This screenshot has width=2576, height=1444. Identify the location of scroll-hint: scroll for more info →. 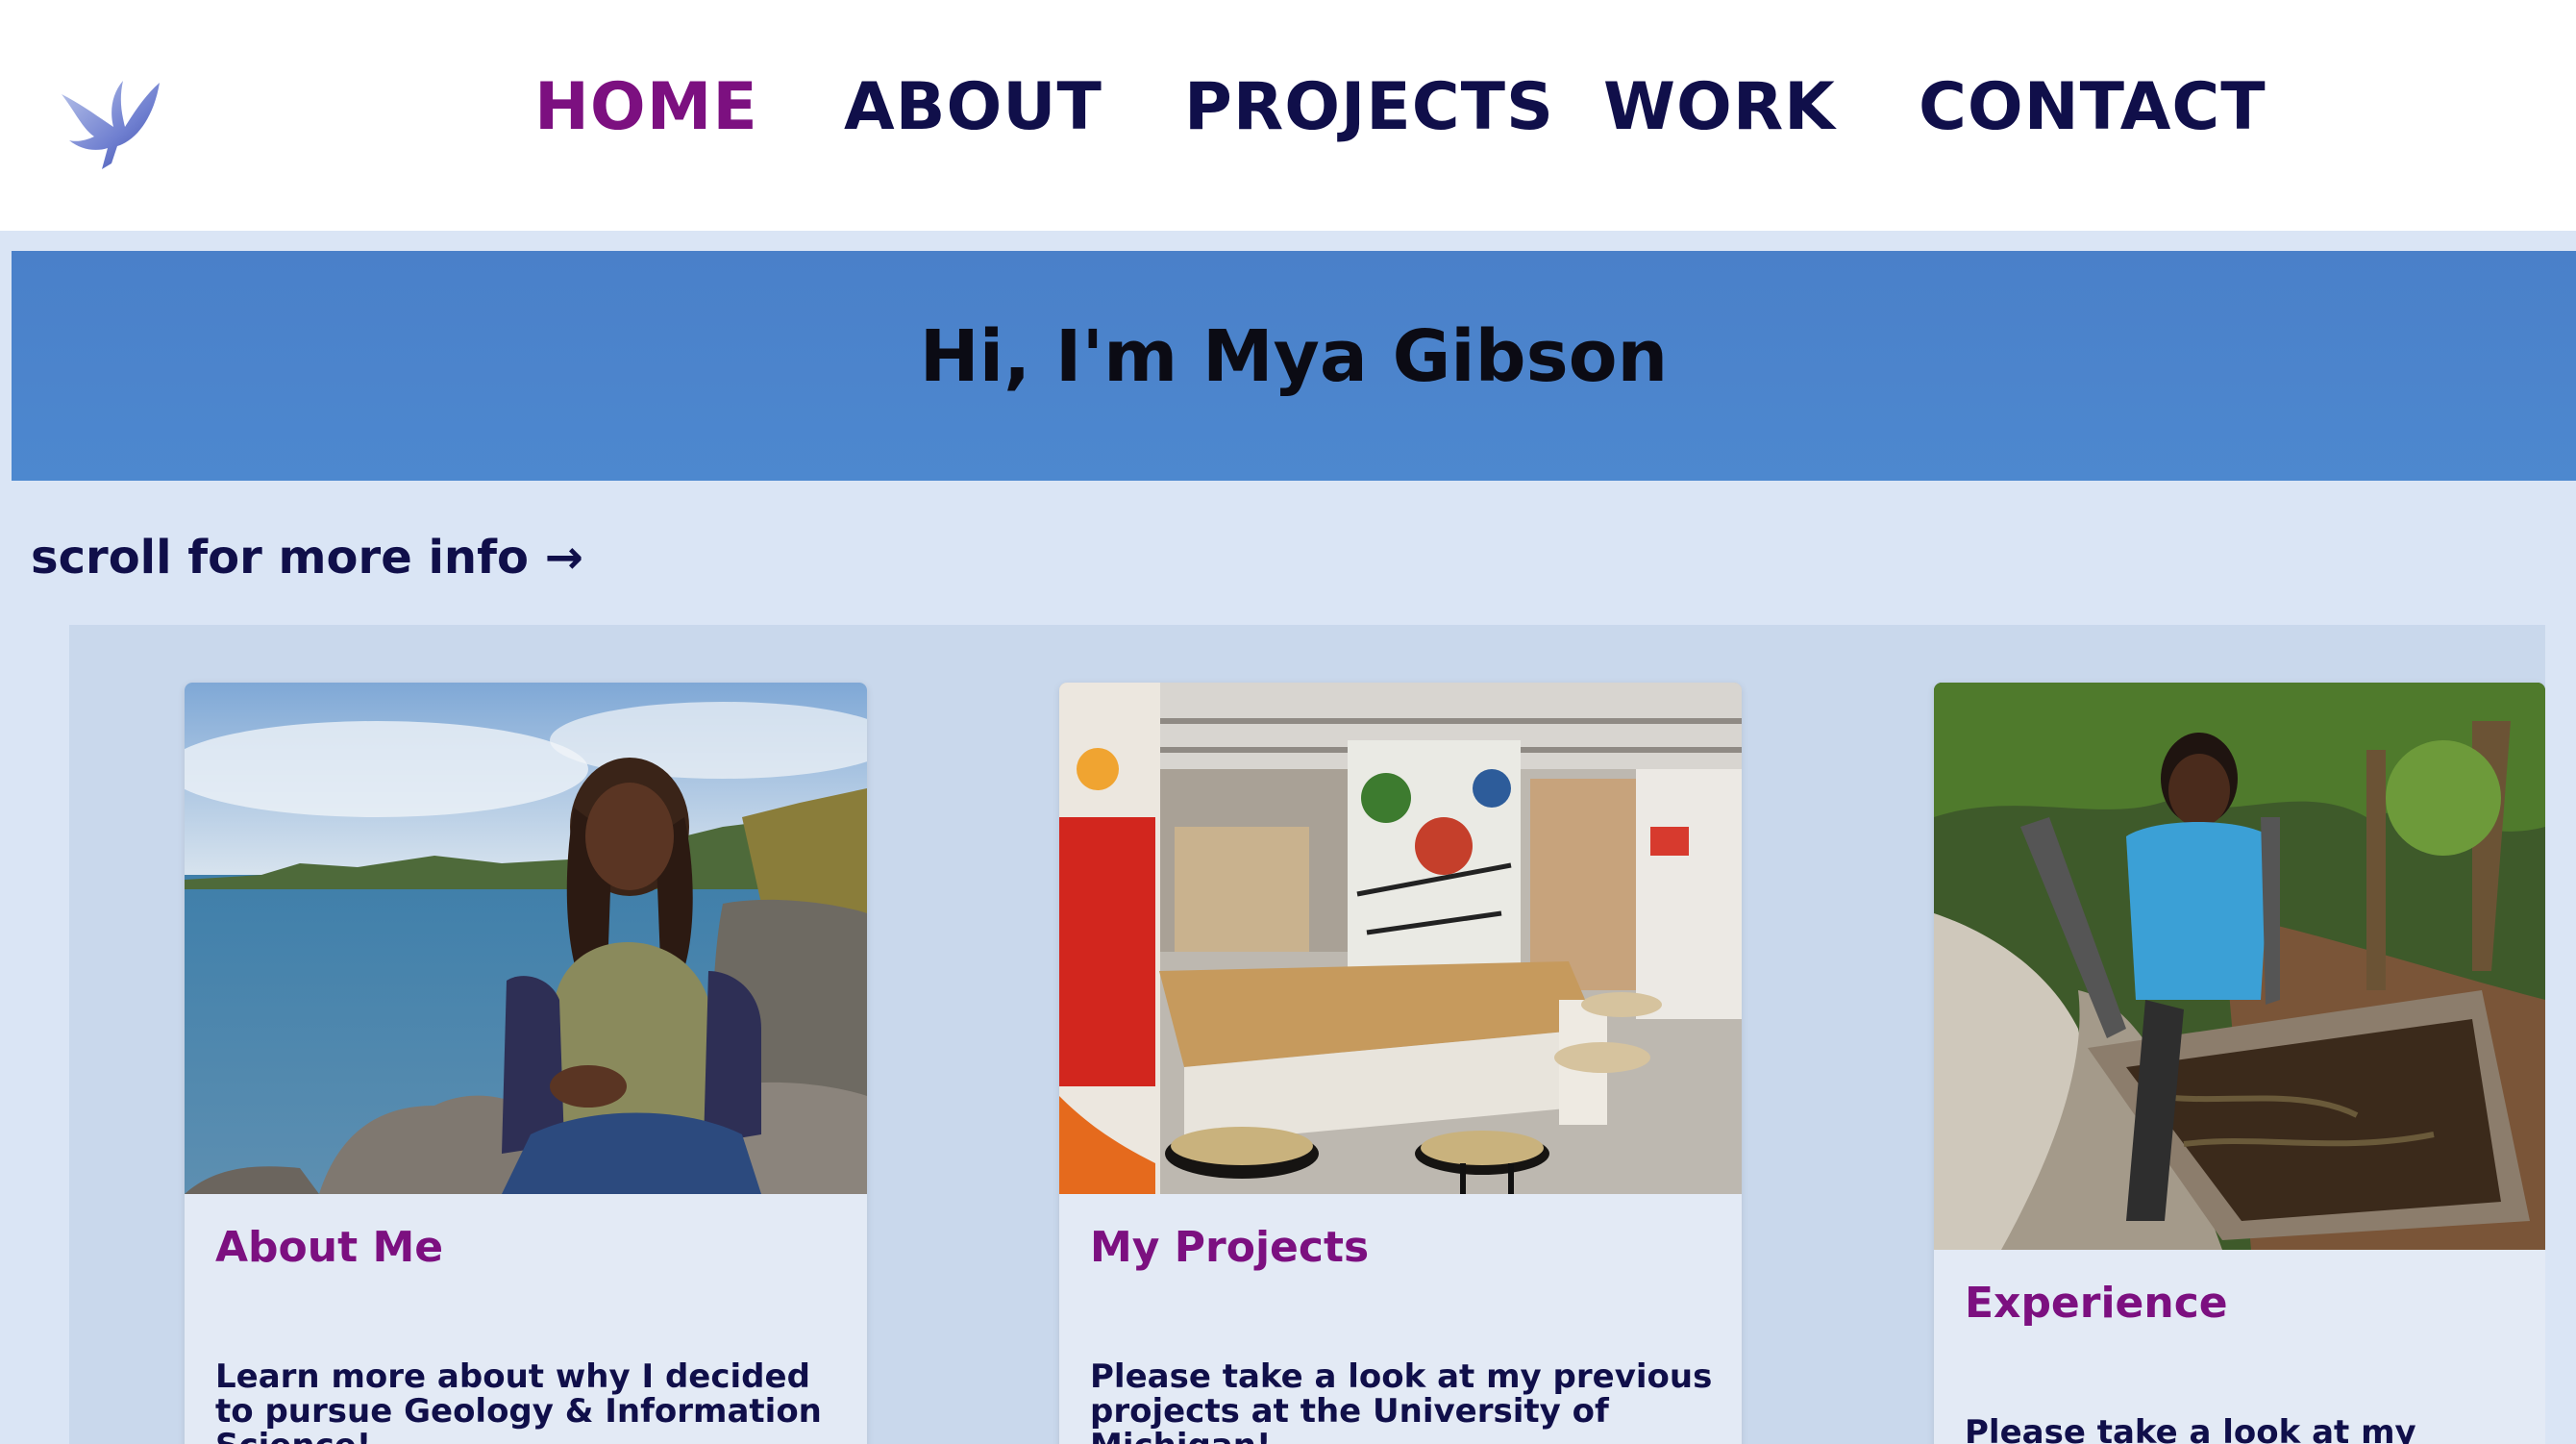
(307, 558).